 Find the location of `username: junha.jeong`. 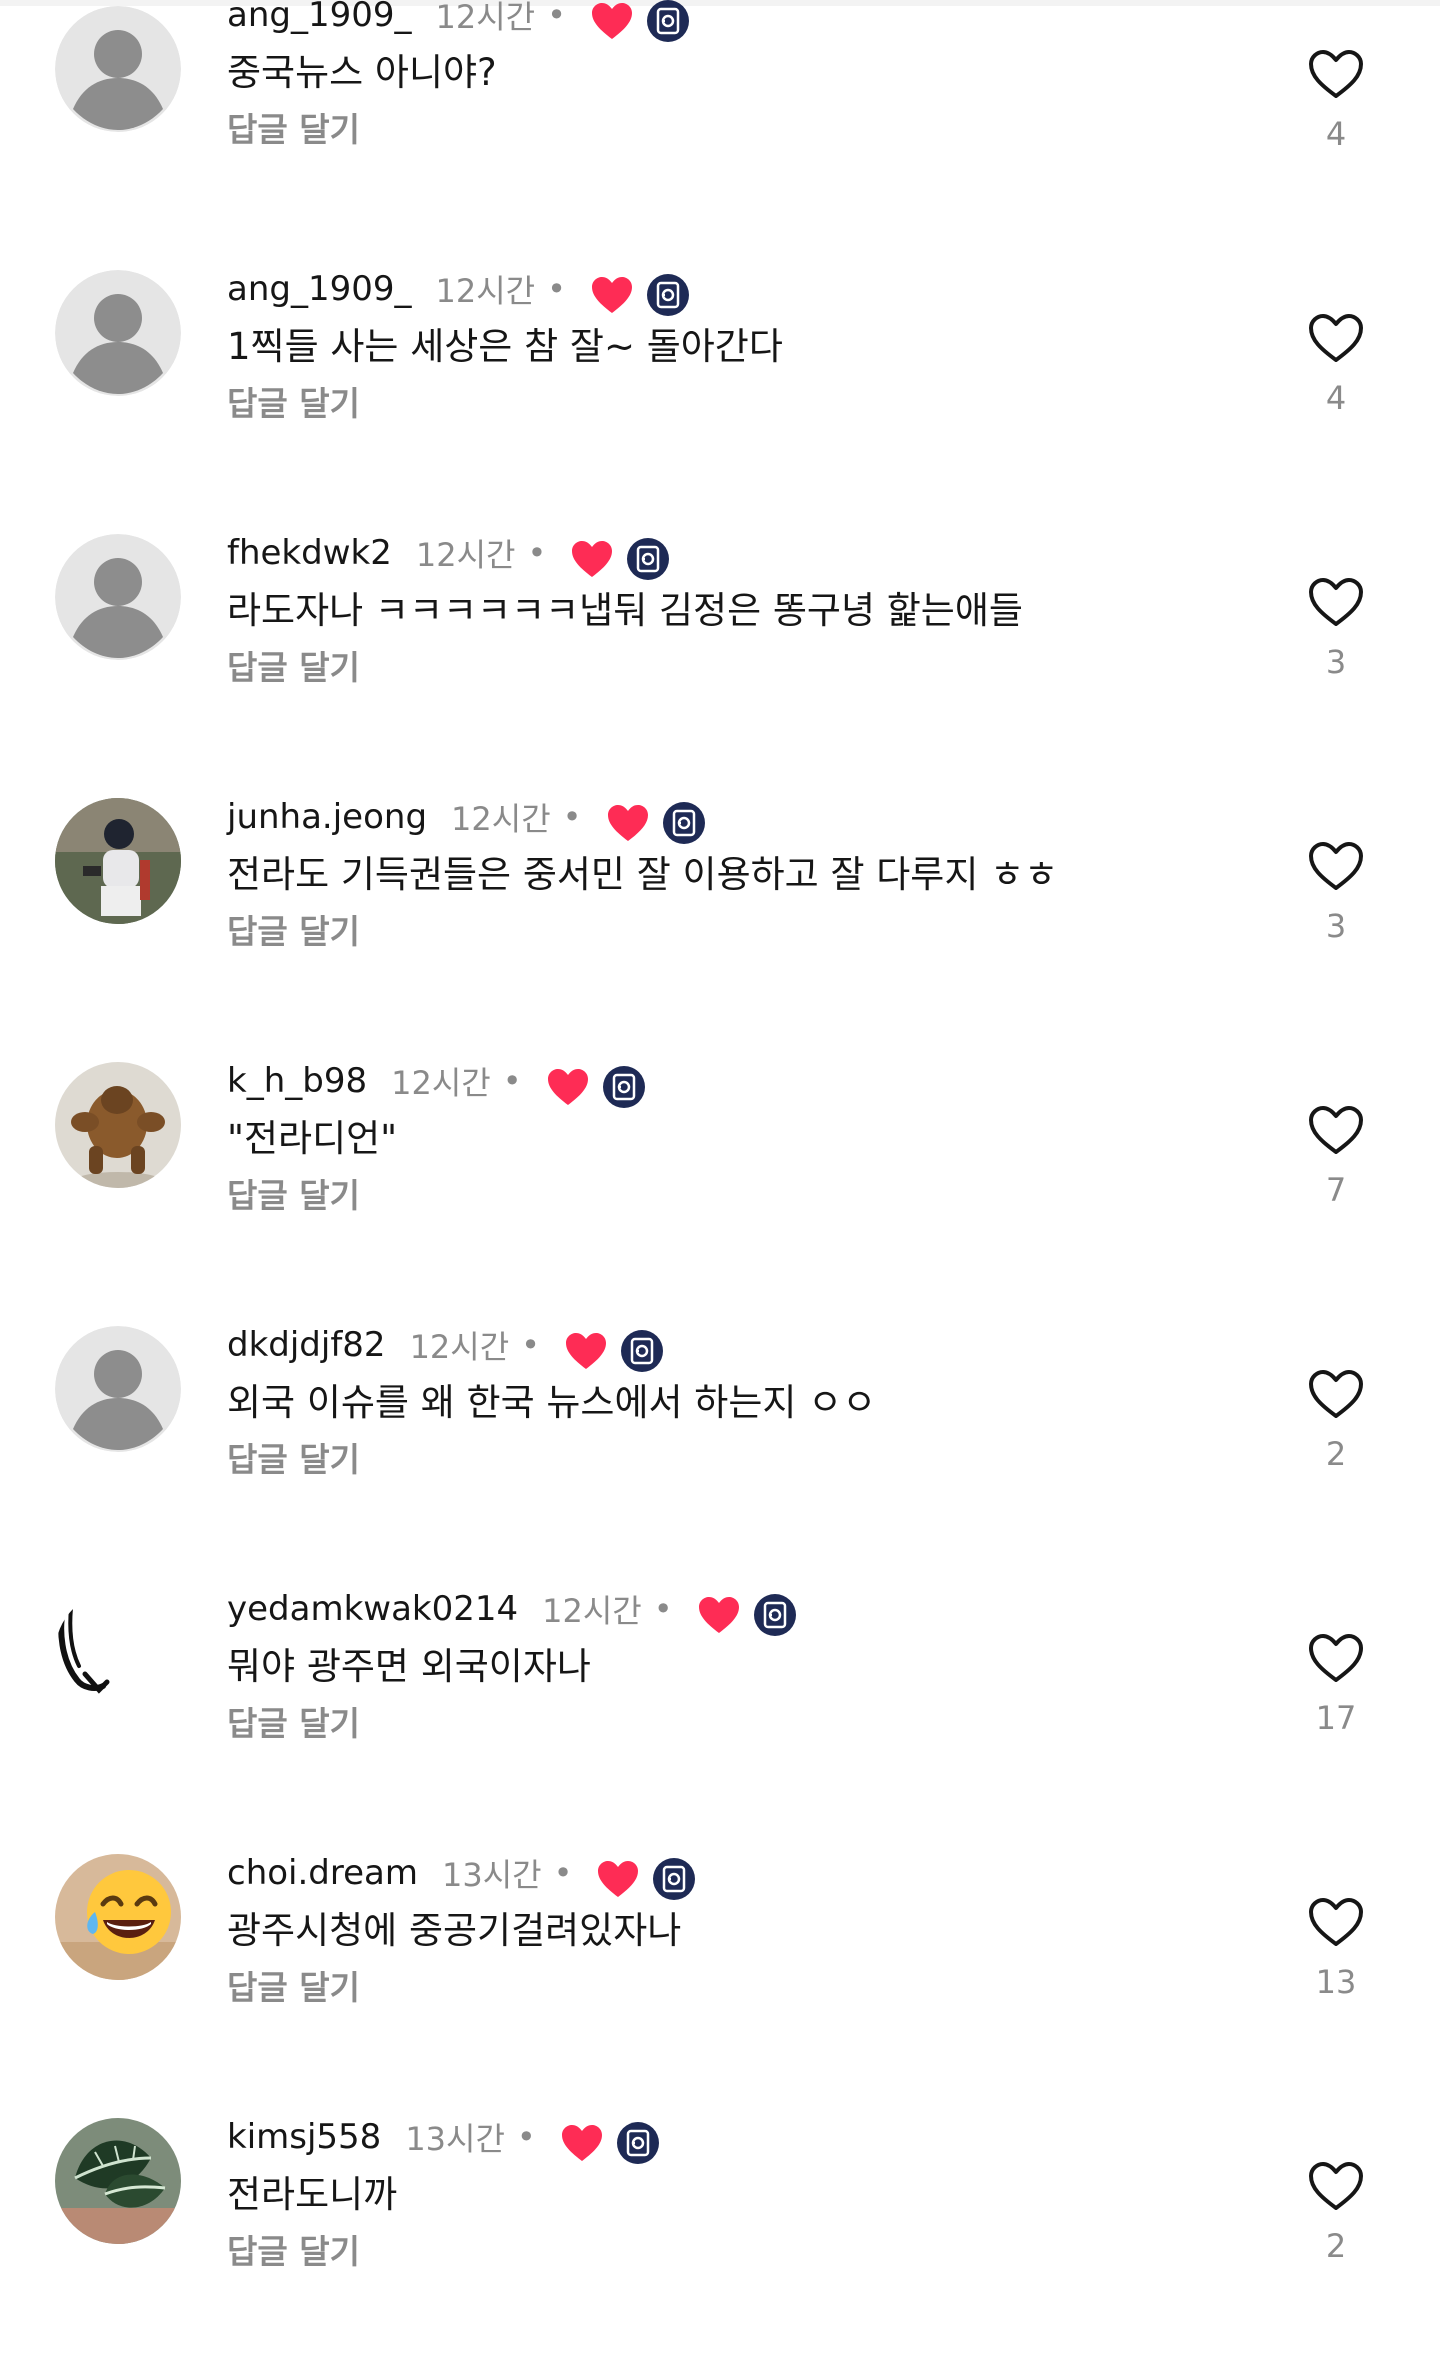

username: junha.jeong is located at coordinates (327, 817).